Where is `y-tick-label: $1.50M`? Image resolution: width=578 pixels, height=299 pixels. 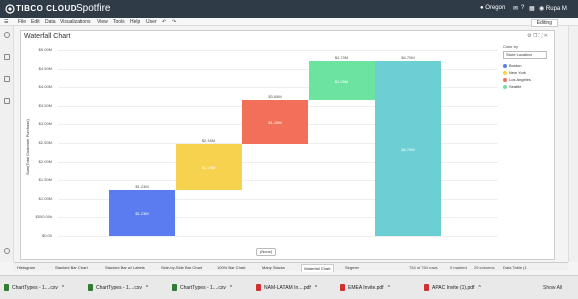
y-tick-label: $1.50M is located at coordinates (45, 180).